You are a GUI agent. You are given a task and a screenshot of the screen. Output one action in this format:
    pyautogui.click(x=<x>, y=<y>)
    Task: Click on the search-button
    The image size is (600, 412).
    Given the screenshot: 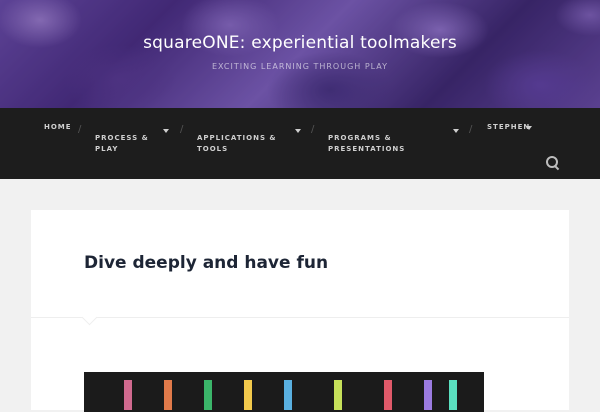 What is the action you would take?
    pyautogui.click(x=553, y=163)
    